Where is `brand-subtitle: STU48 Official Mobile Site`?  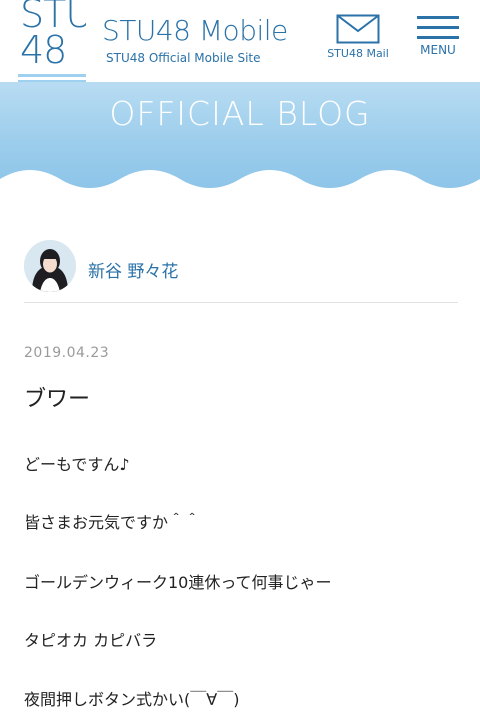
brand-subtitle: STU48 Official Mobile Site is located at coordinates (183, 58).